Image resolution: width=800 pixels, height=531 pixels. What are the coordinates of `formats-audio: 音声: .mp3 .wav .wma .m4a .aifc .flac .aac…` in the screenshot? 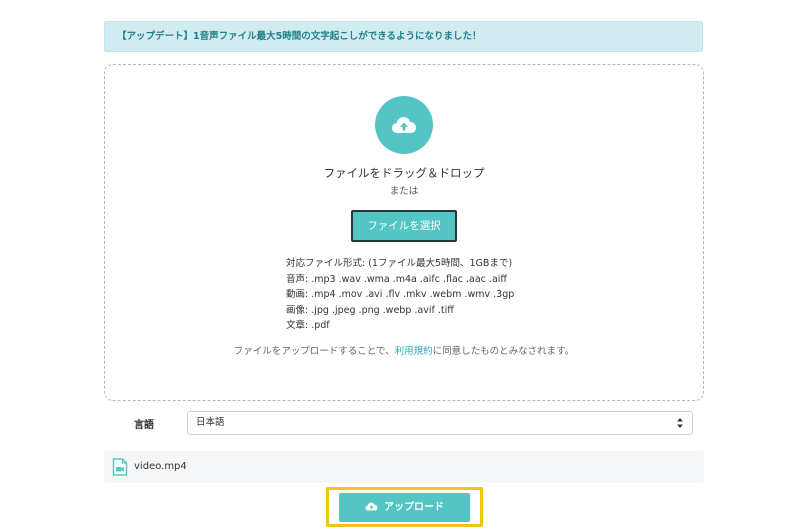 It's located at (396, 279).